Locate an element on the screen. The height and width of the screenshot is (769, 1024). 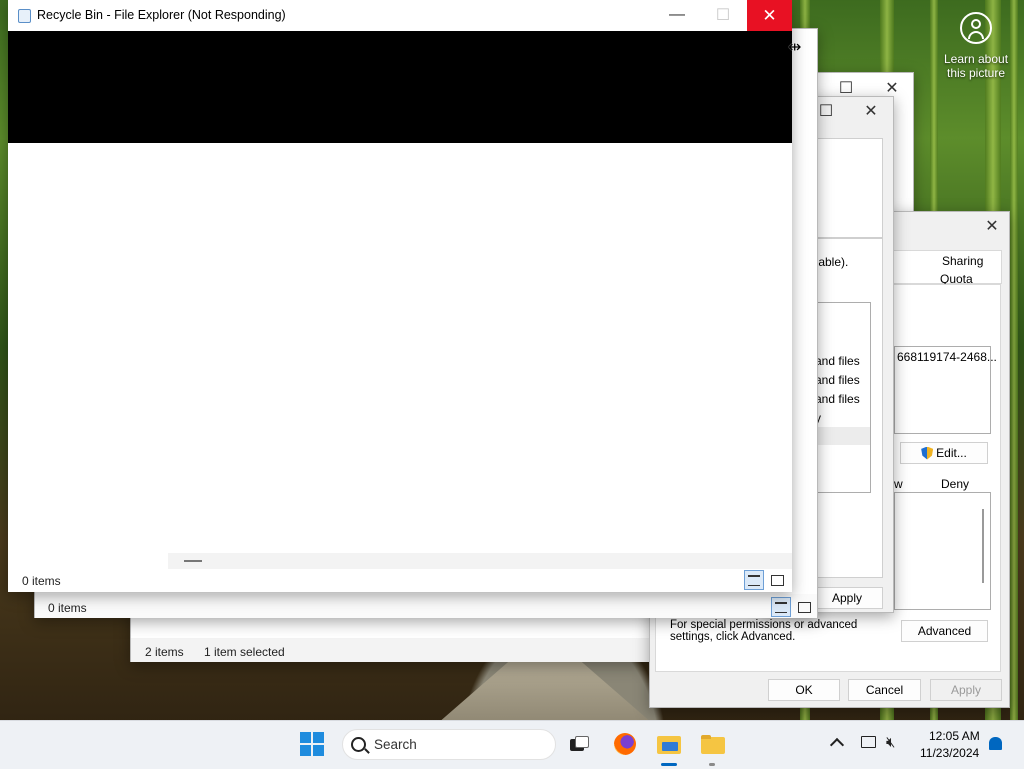
wallpaper-bamboo is located at coordinates (1014, 360).